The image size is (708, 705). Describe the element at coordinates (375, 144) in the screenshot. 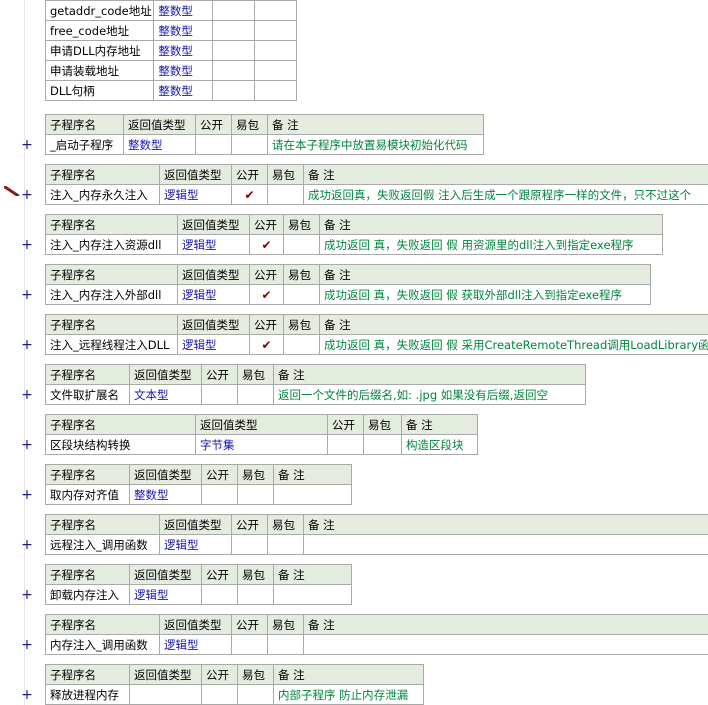

I see `note-cell: 请在本子程序中放置易模块初始化代码` at that location.